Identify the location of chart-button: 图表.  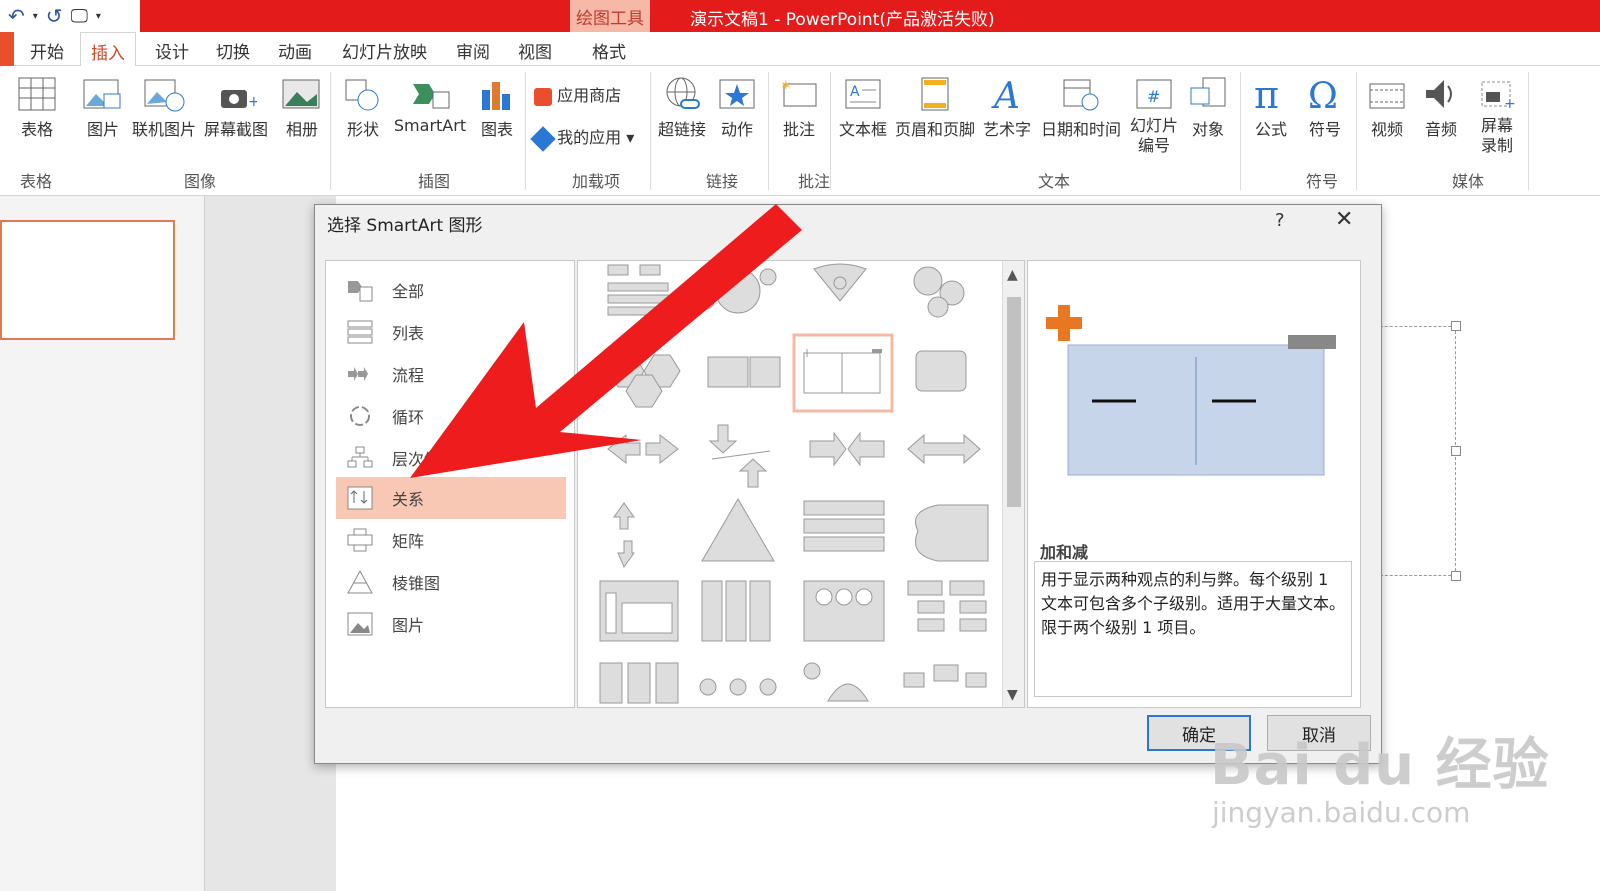
(497, 108).